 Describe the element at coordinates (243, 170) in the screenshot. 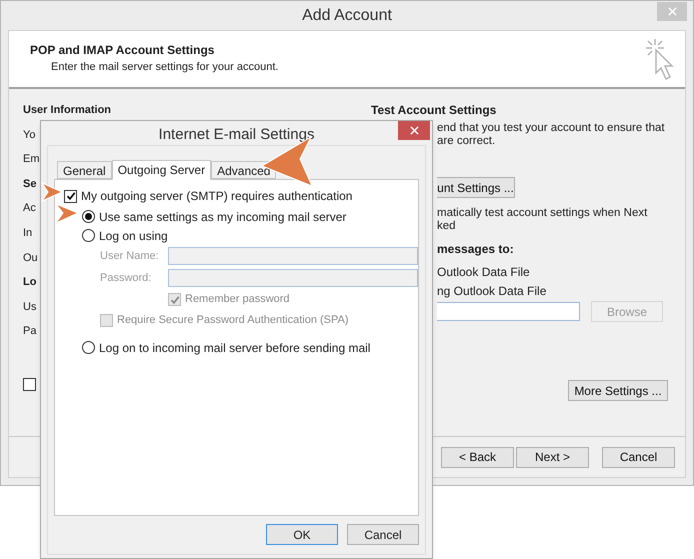

I see `tab: Advanced` at that location.